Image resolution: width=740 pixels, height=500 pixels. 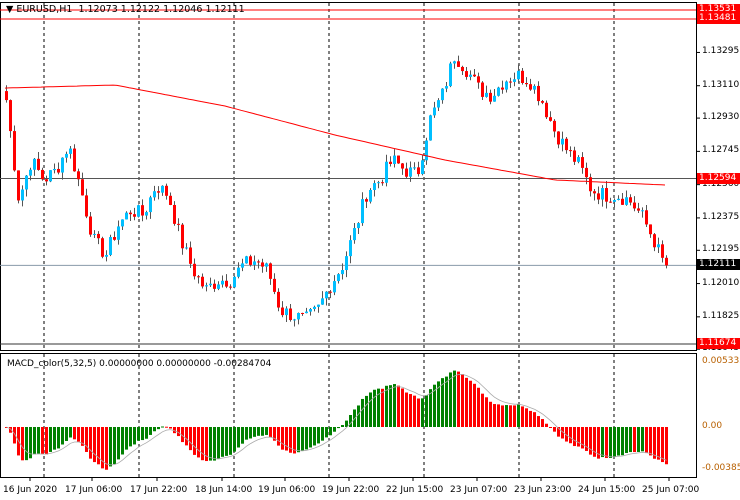 I want to click on close-value: 1.12111, so click(x=225, y=9).